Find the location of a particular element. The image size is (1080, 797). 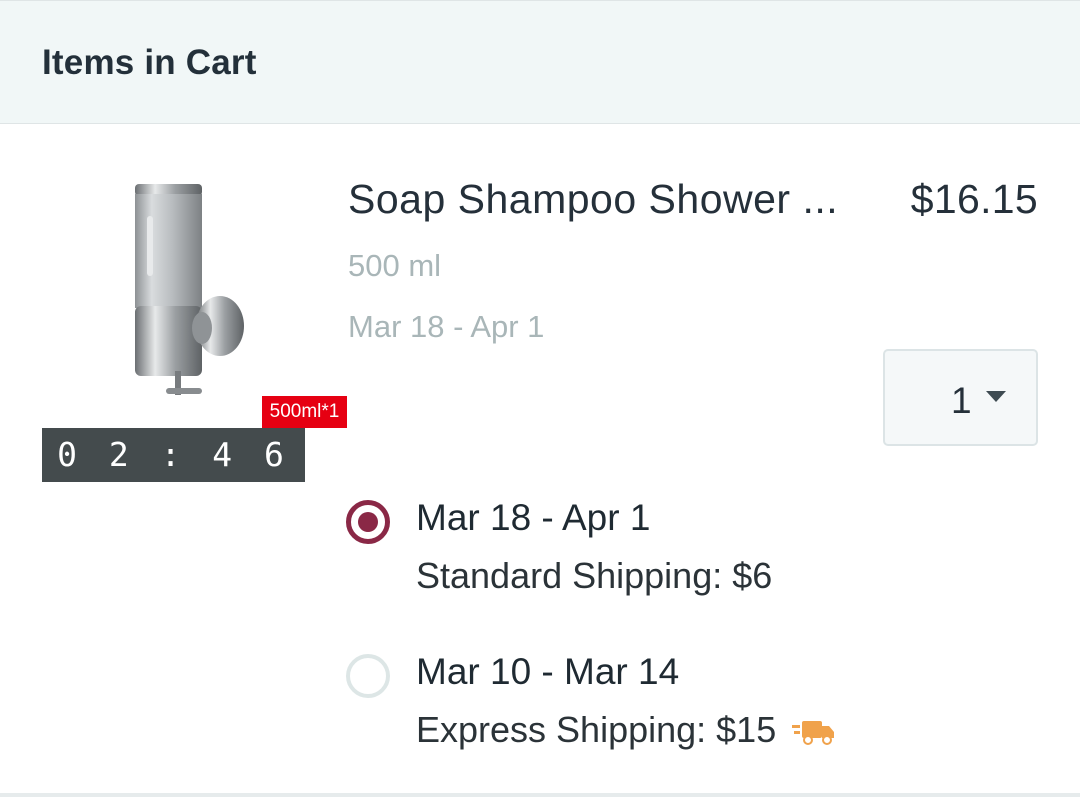

product-image: 500ml*1 0 2 : 4 6 is located at coordinates (194, 324).